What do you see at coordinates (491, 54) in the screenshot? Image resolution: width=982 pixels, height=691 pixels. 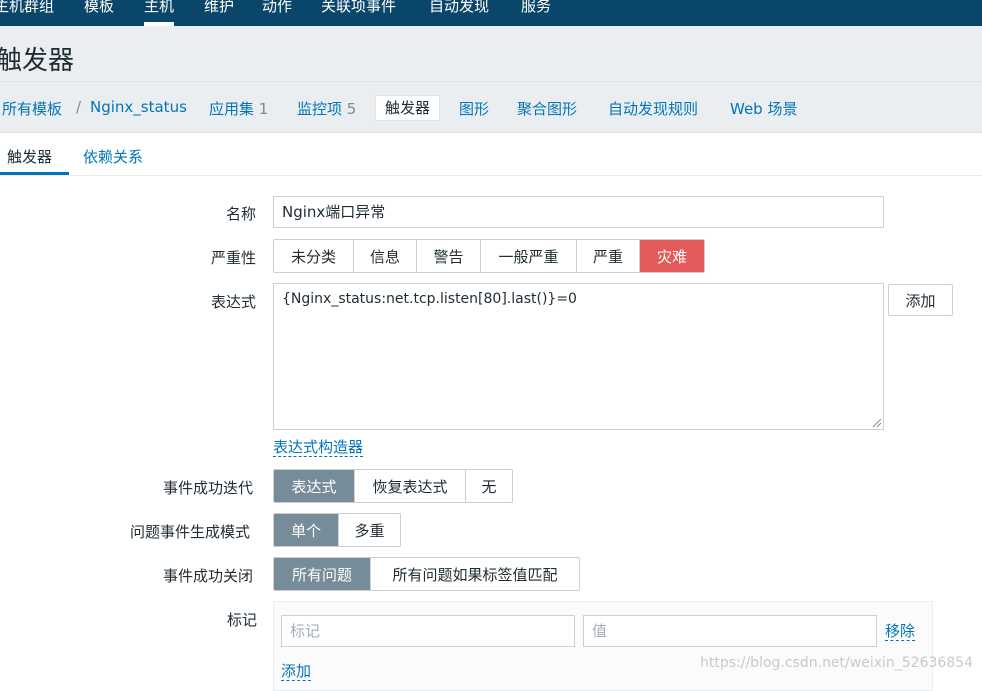 I see `page-header: 触发器` at bounding box center [491, 54].